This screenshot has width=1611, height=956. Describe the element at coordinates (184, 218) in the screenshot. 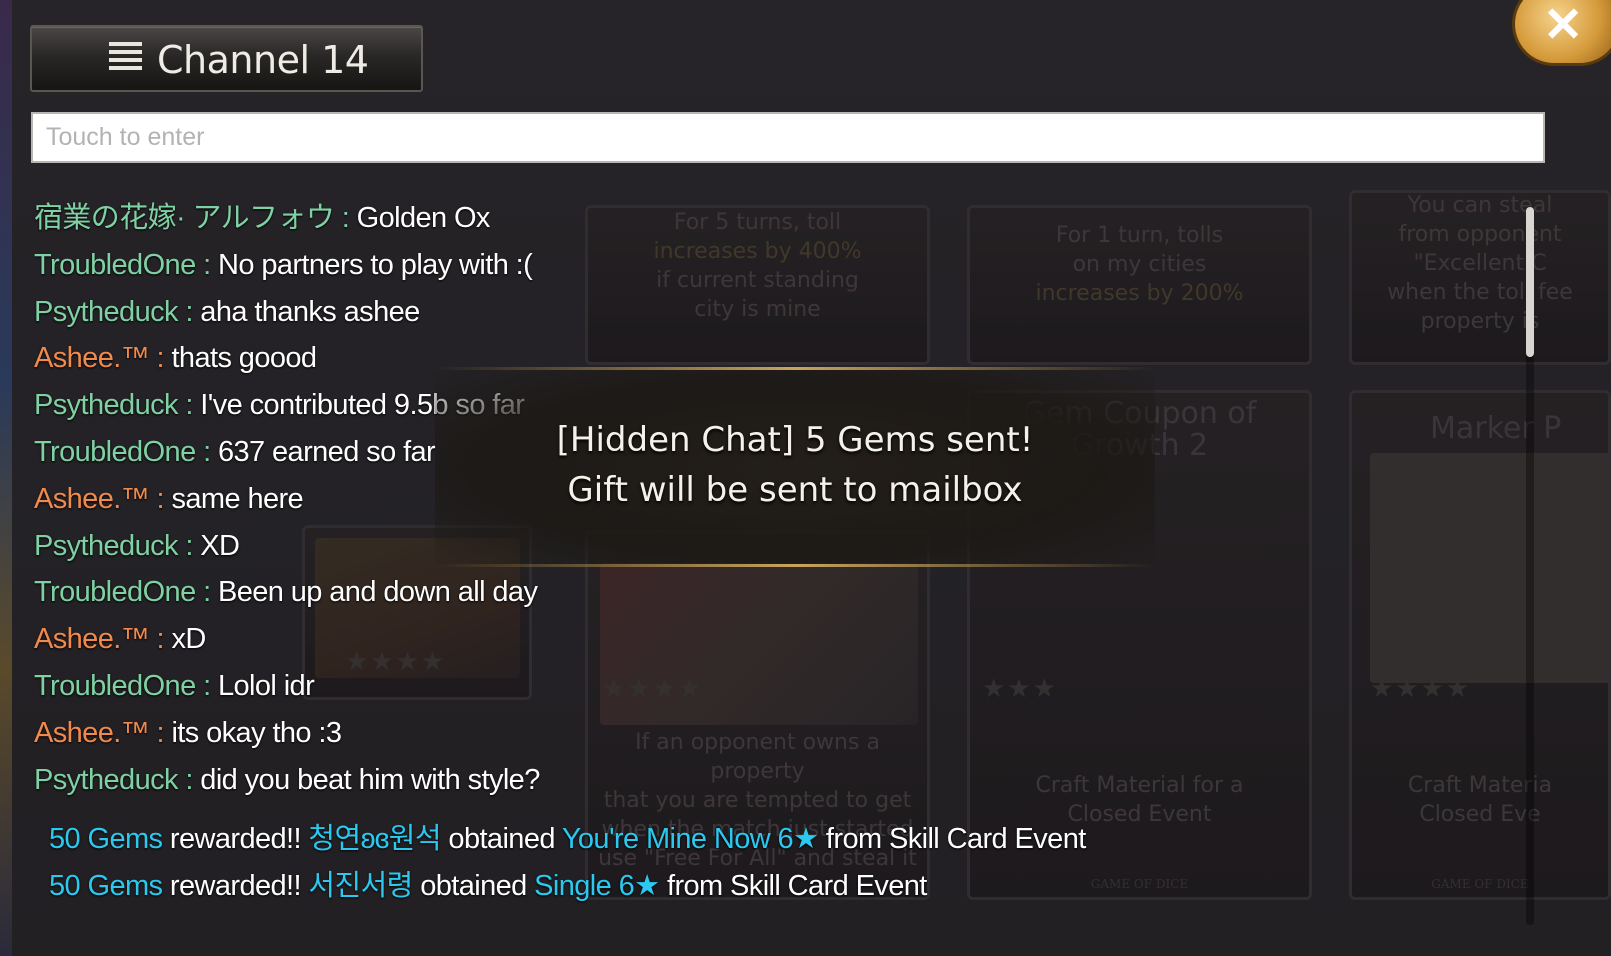

I see `chat-username: 宿業の花嫁· アルフォウ` at that location.